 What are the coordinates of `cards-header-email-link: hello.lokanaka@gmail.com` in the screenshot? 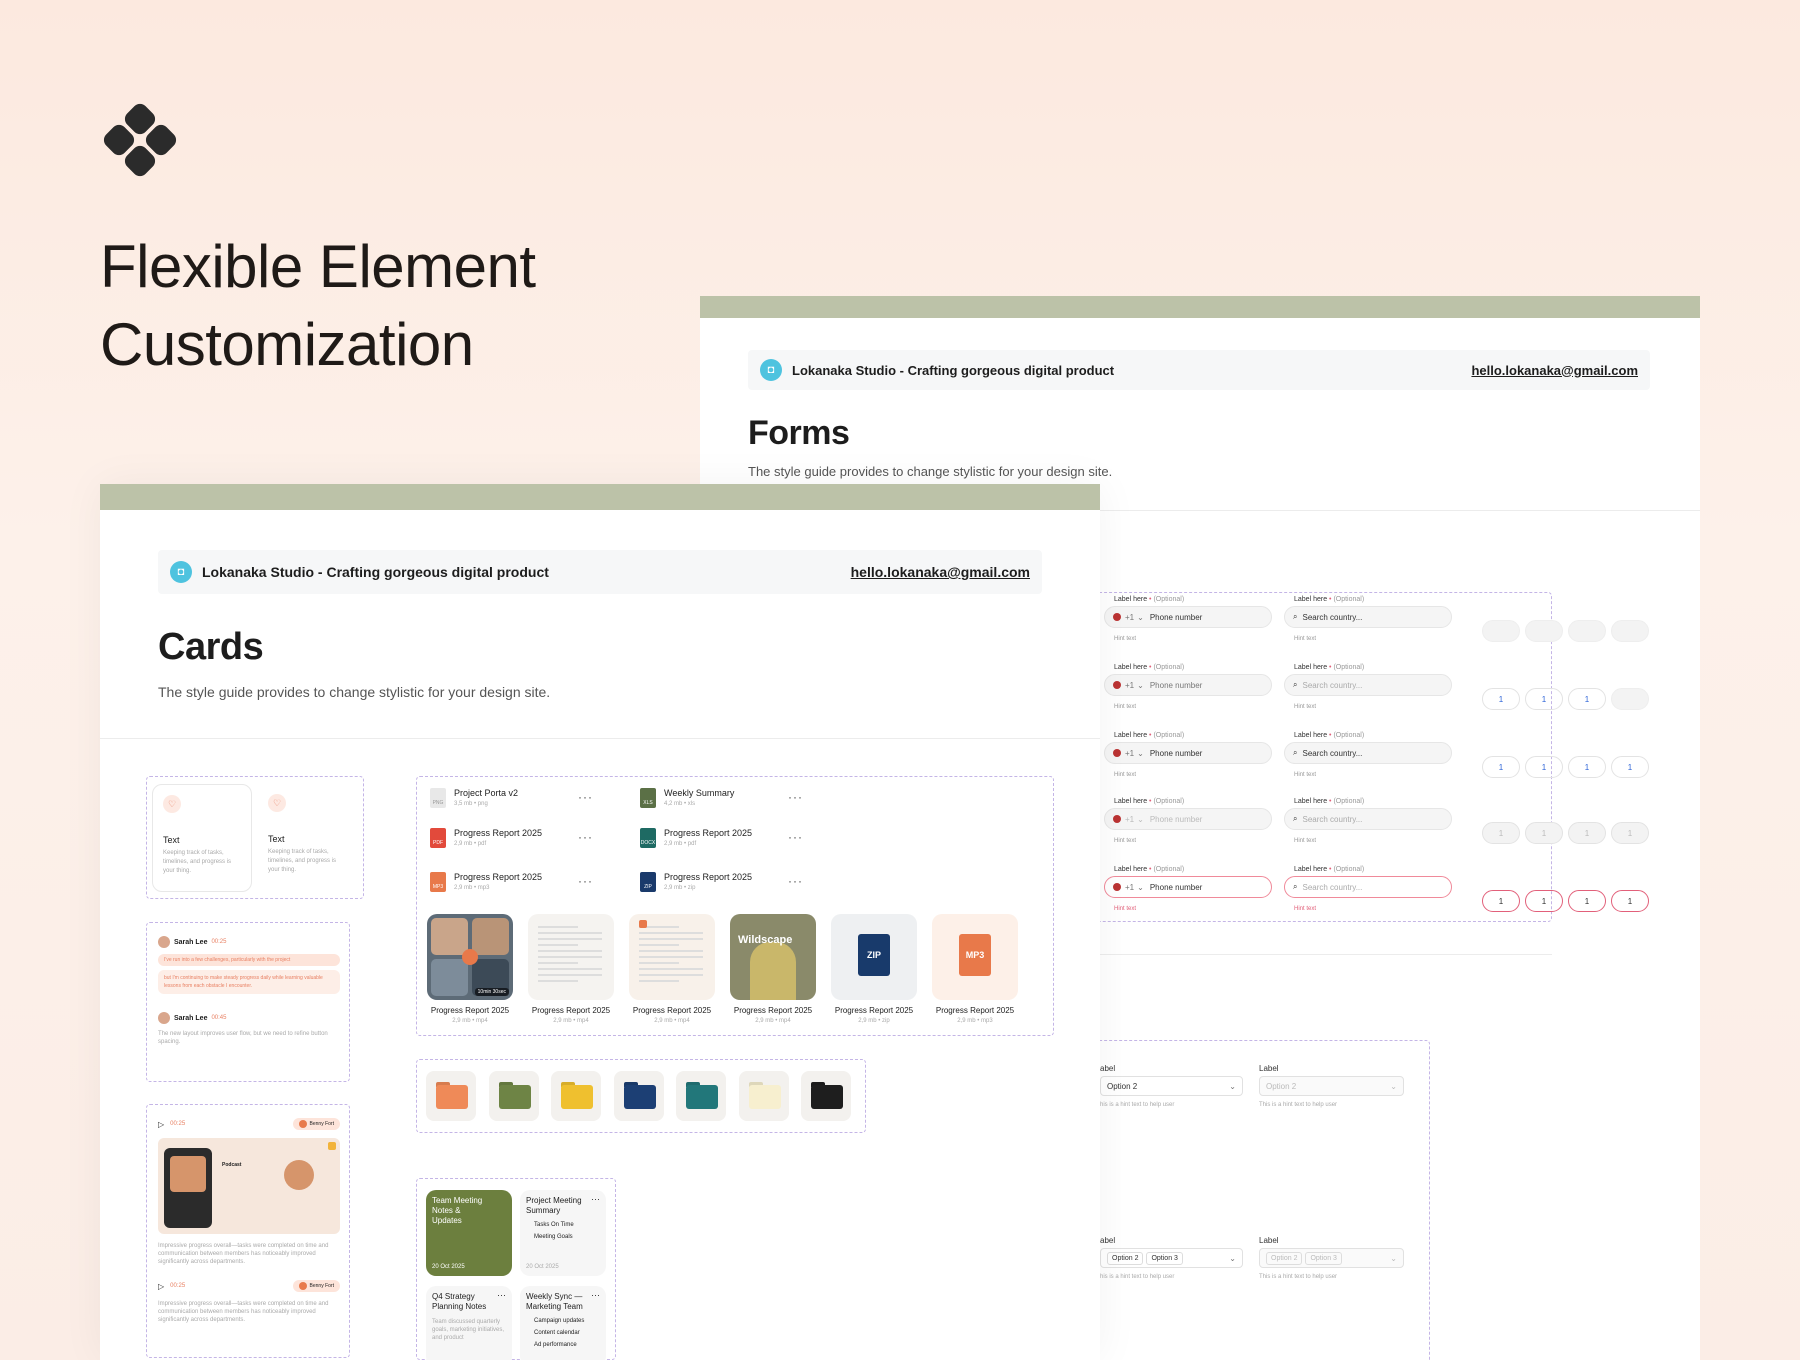 It's located at (940, 572).